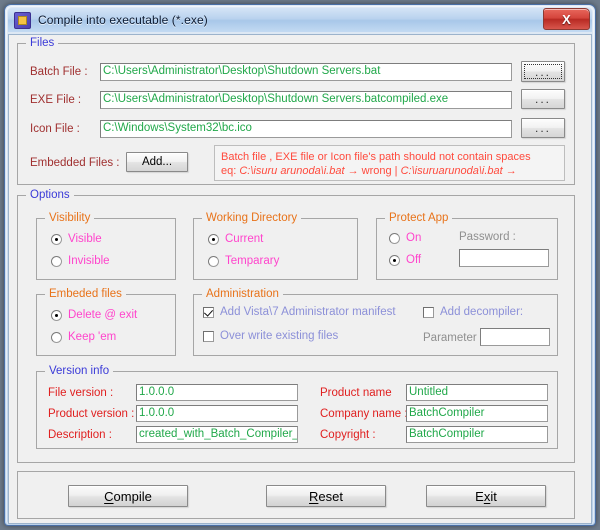  I want to click on radio-invisible-indicator, so click(56, 261).